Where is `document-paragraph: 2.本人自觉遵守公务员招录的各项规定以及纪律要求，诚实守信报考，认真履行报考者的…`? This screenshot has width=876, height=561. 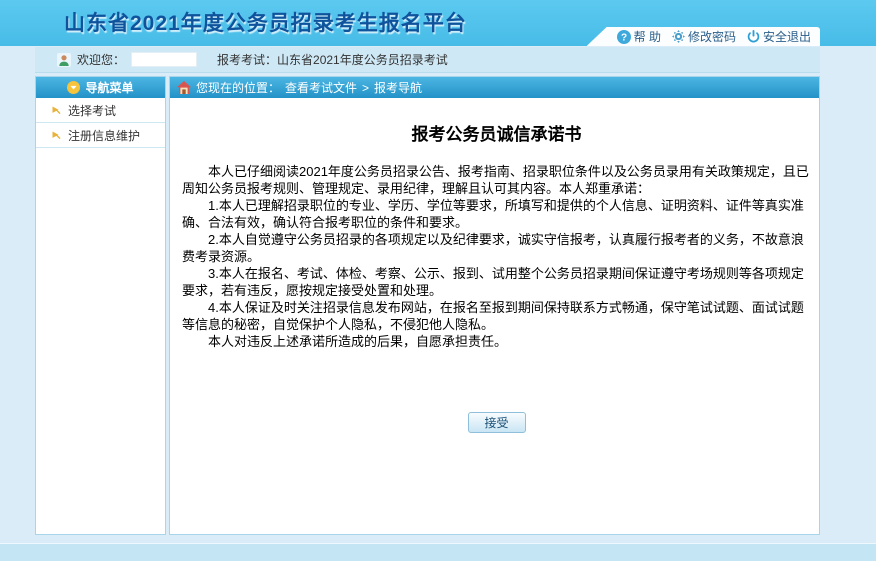 document-paragraph: 2.本人自觉遵守公务员招录的各项规定以及纪律要求，诚实守信报考，认真履行报考者的… is located at coordinates (493, 248).